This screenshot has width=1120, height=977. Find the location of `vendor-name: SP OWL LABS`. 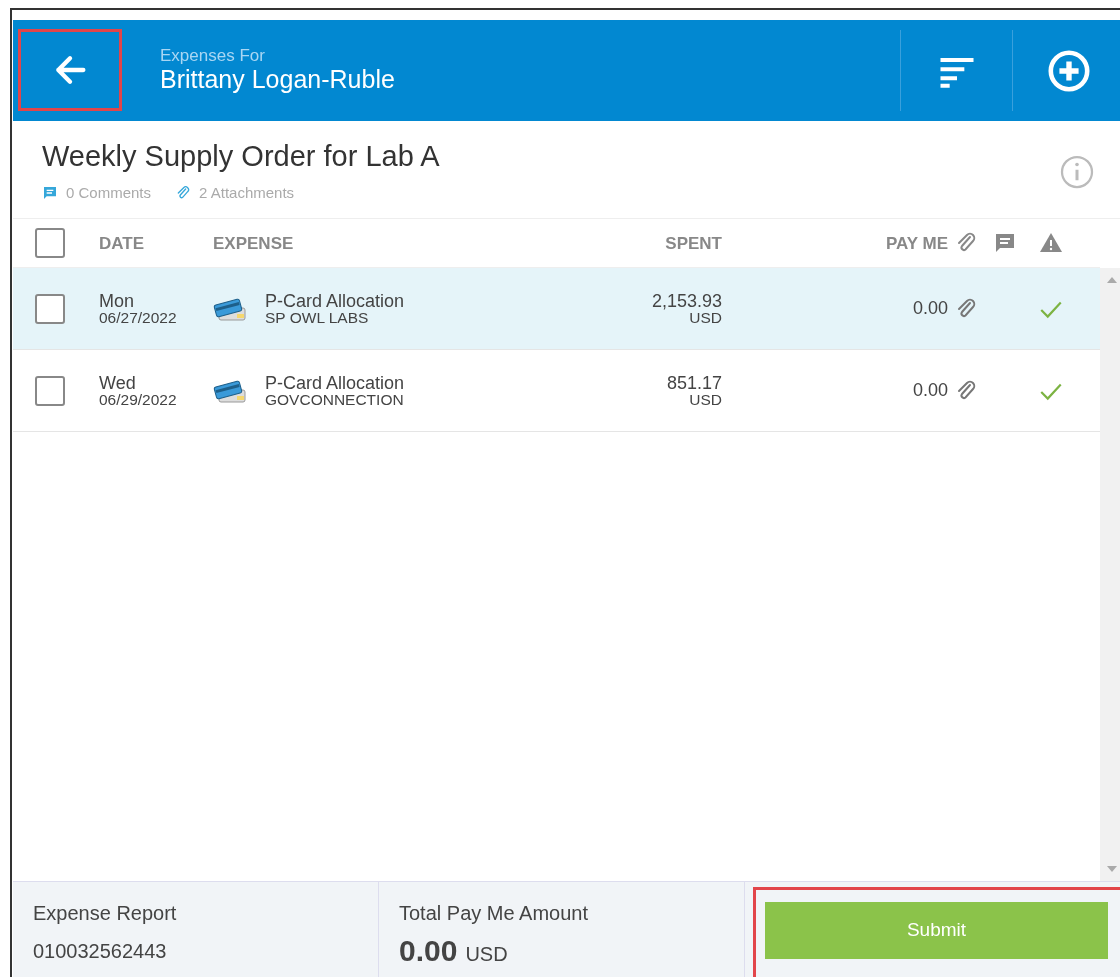

vendor-name: SP OWL LABS is located at coordinates (317, 318).